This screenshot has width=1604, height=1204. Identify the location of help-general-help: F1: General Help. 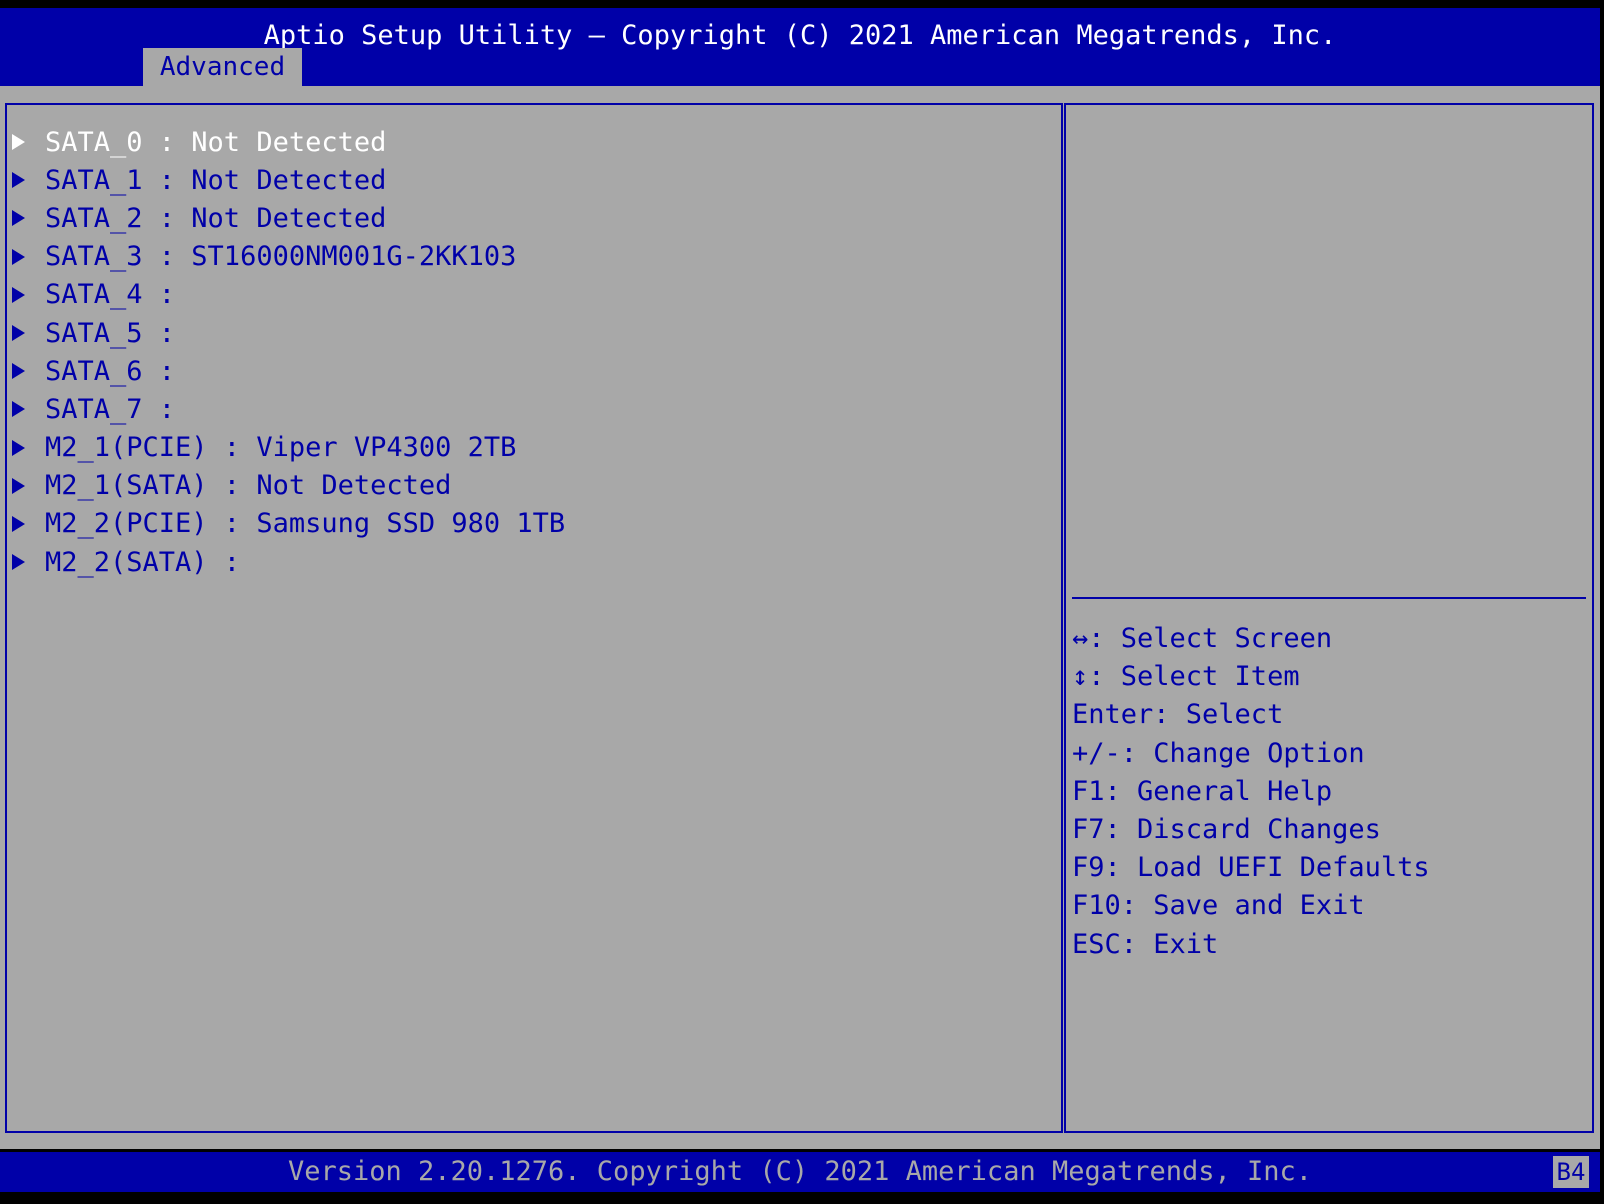
(1202, 791).